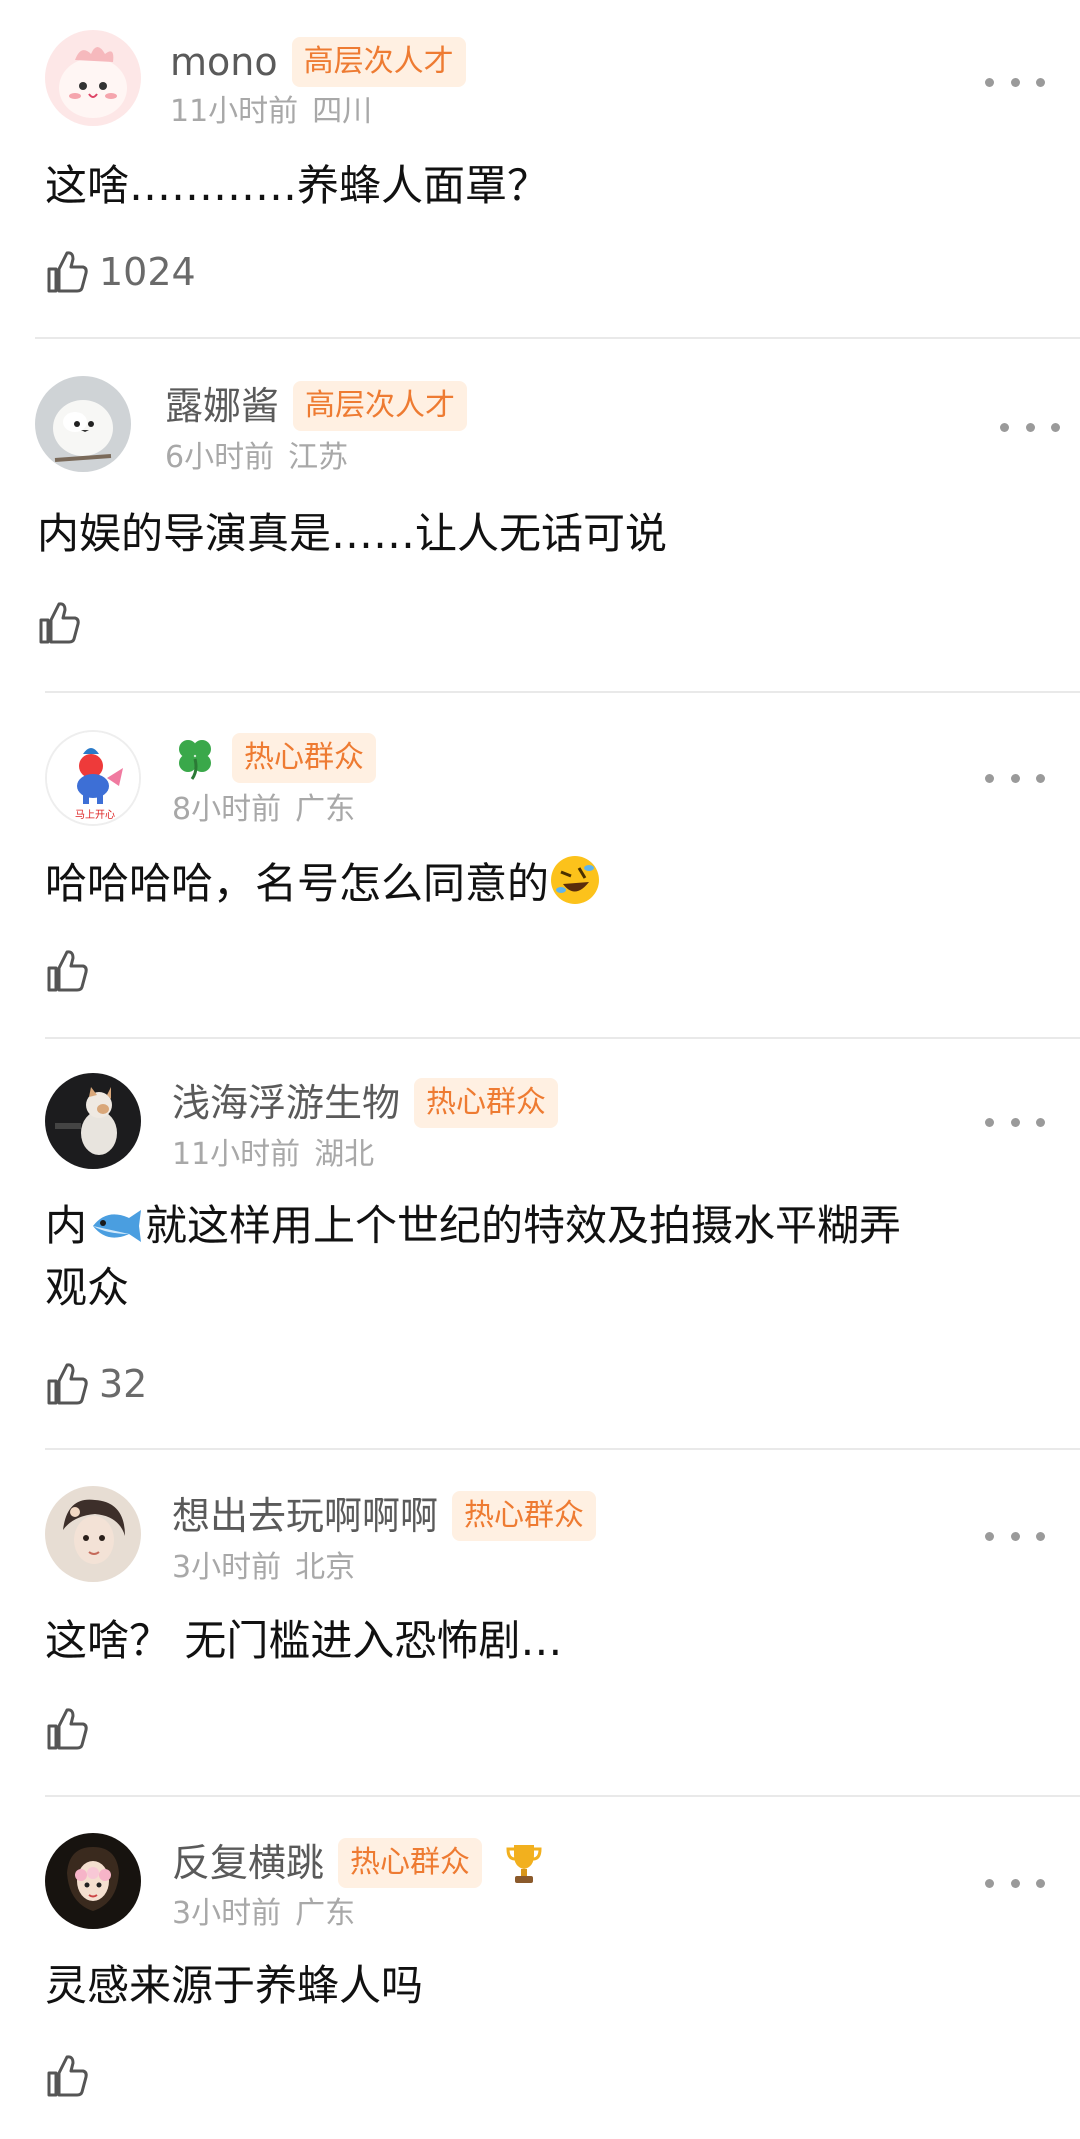  What do you see at coordinates (147, 272) in the screenshot?
I see `like-count: 1024` at bounding box center [147, 272].